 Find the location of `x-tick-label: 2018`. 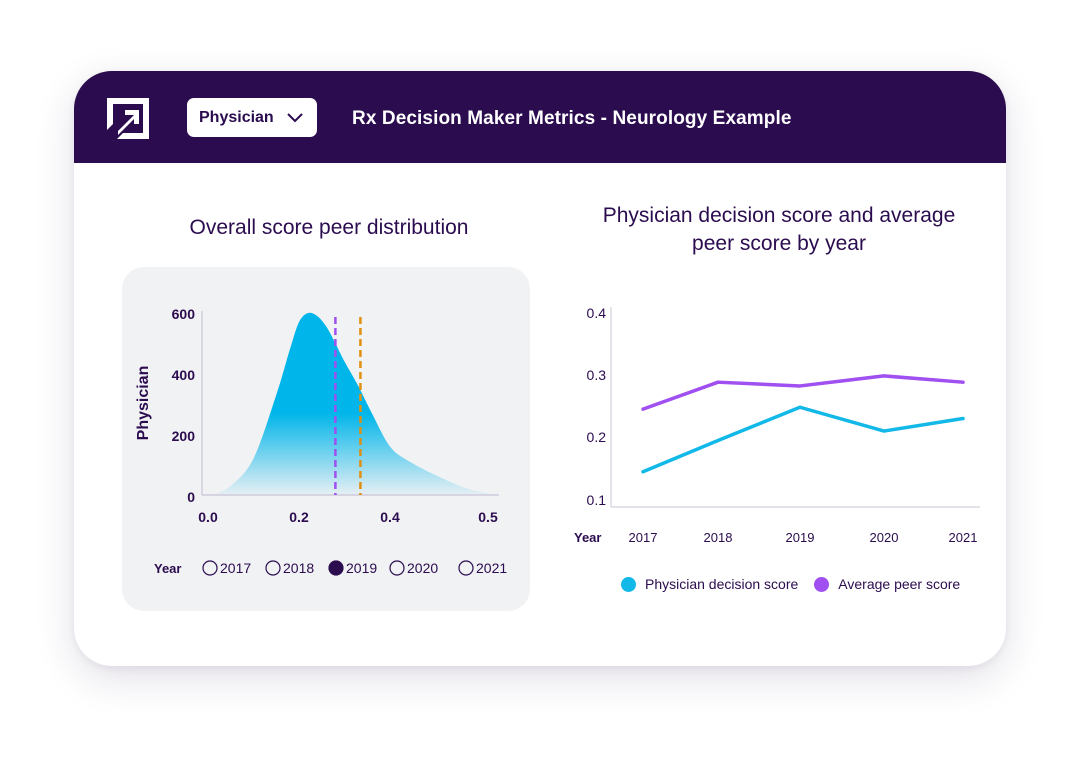

x-tick-label: 2018 is located at coordinates (718, 537).